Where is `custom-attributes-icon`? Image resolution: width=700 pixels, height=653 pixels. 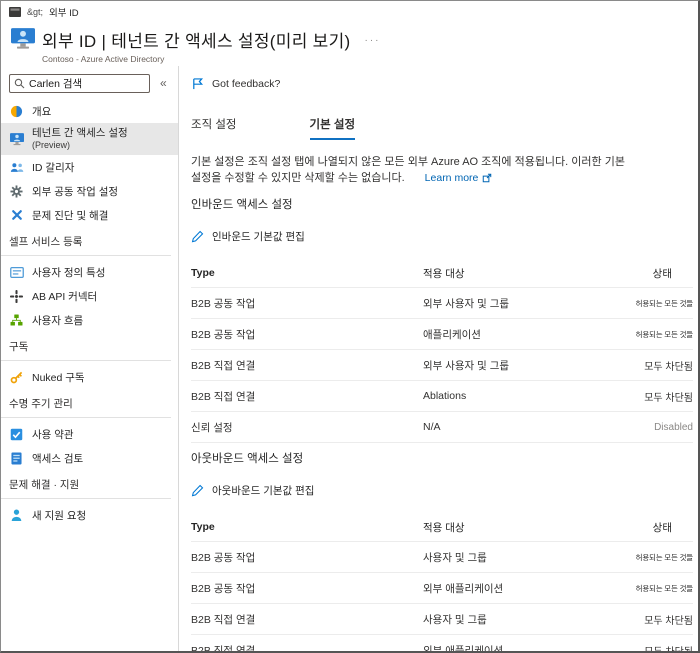
custom-attributes-icon is located at coordinates (16, 272).